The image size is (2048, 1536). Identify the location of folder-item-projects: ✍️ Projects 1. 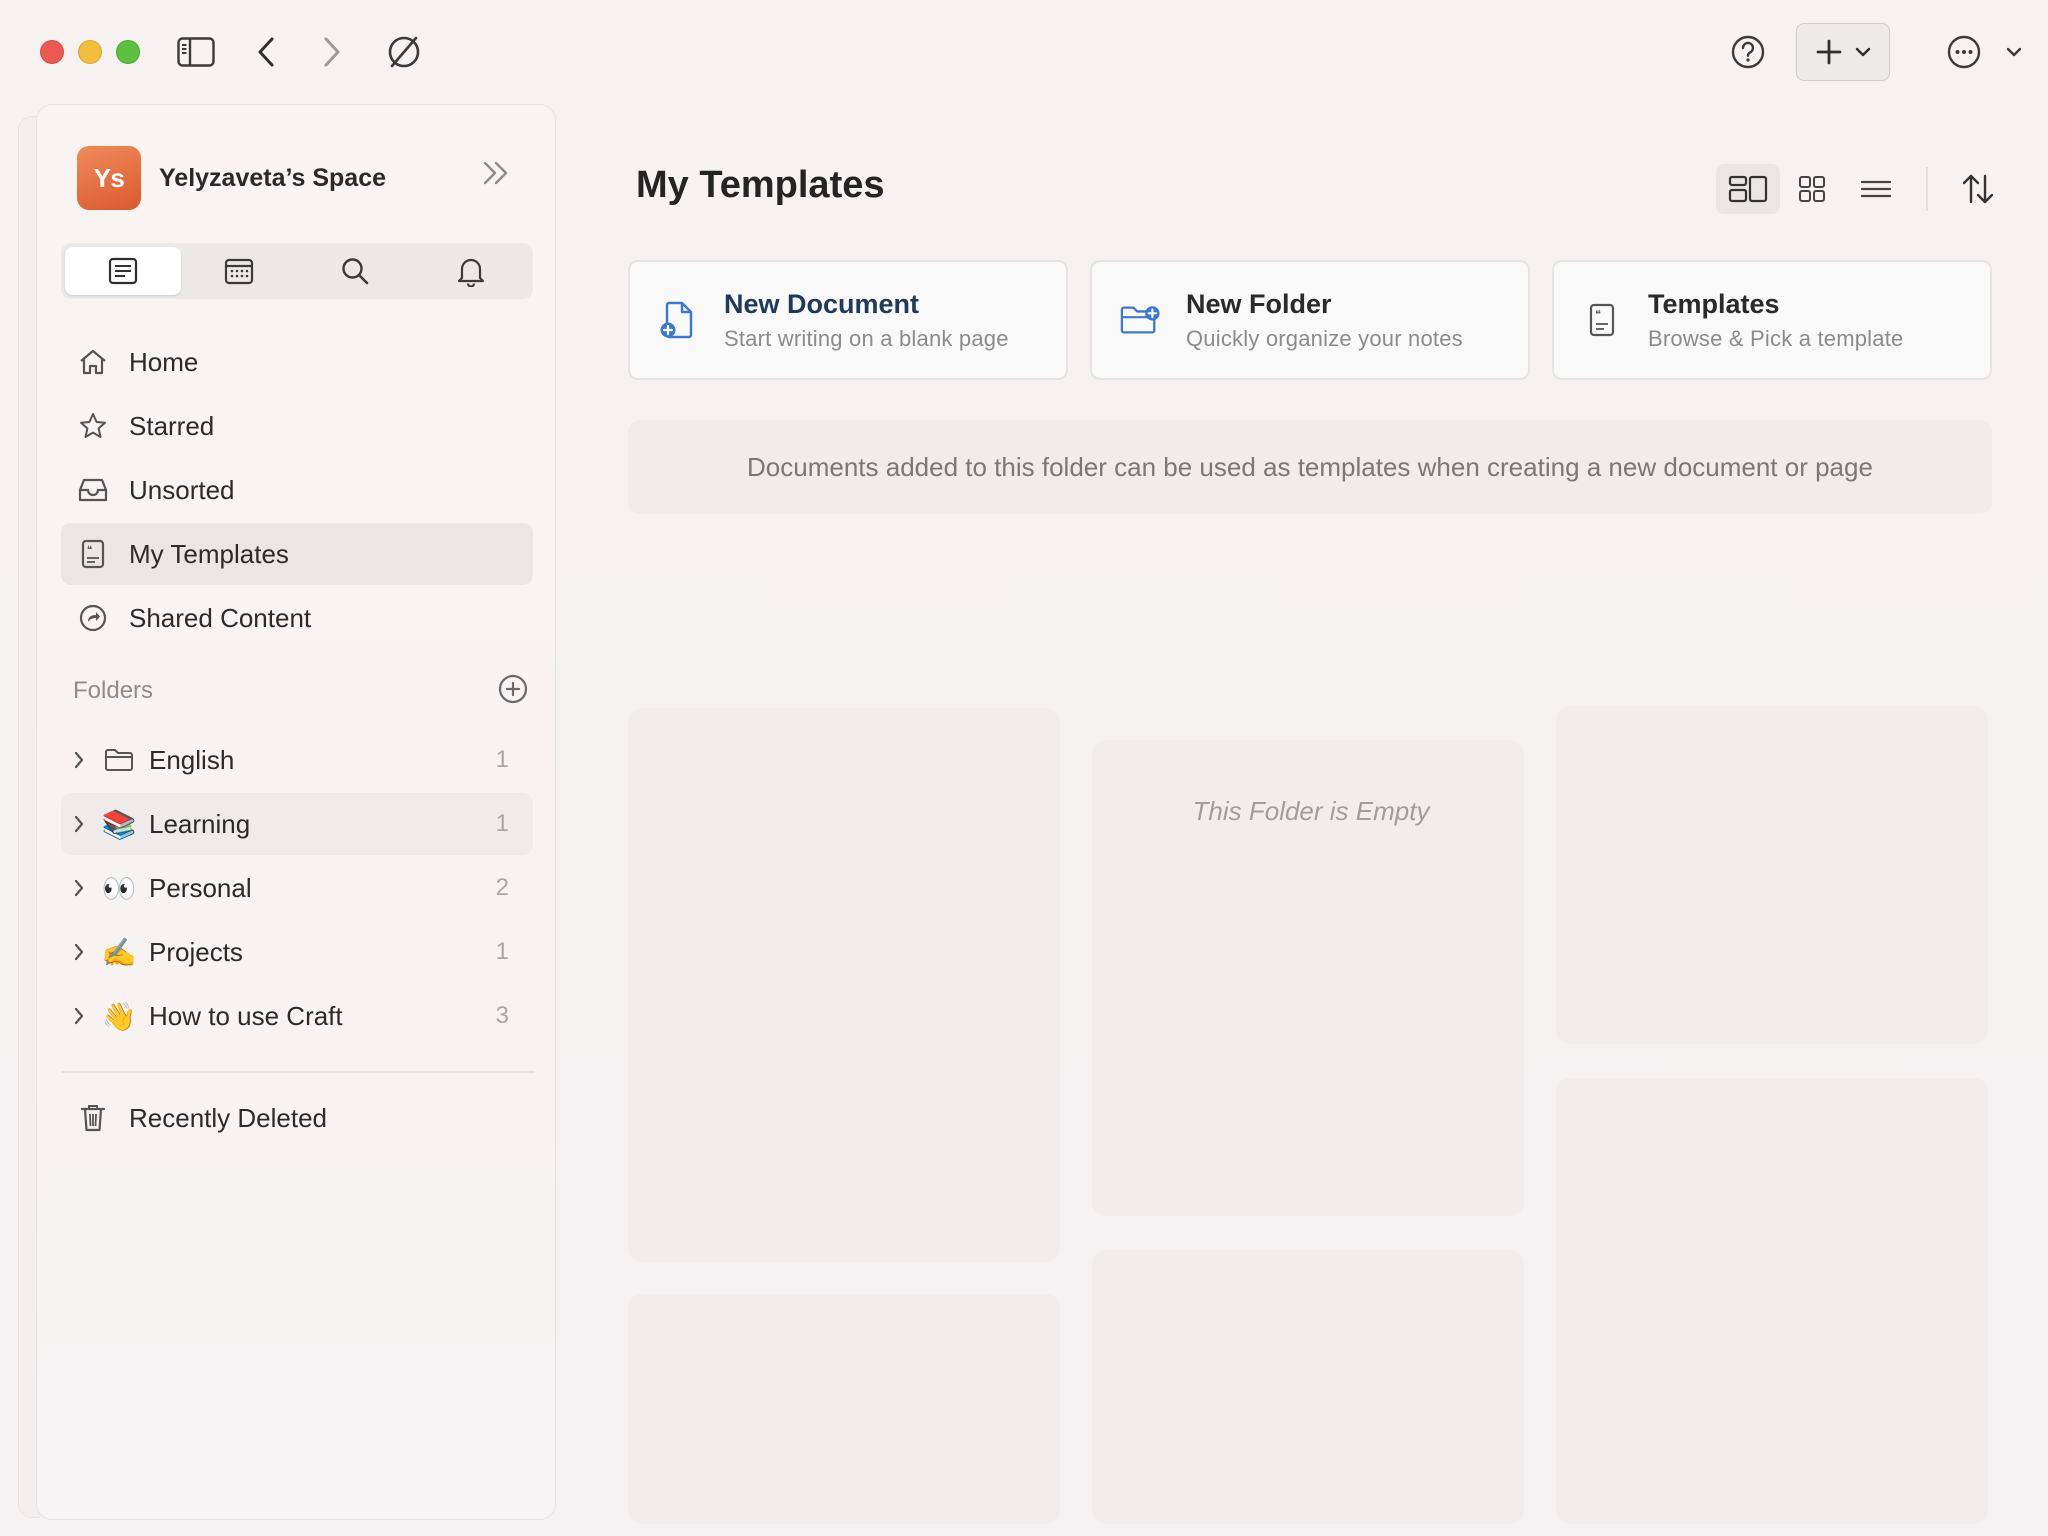
(297, 952).